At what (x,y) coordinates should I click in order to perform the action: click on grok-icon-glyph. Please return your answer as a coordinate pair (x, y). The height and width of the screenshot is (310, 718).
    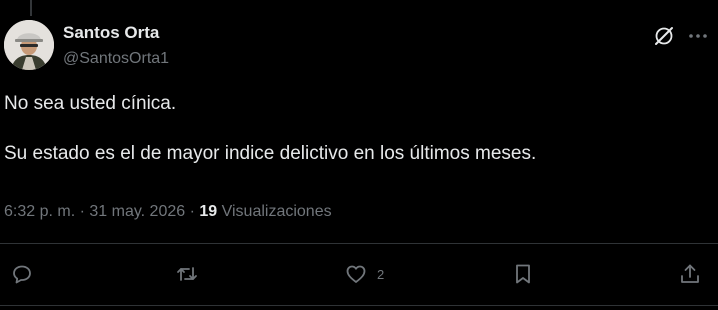
    Looking at the image, I should click on (664, 36).